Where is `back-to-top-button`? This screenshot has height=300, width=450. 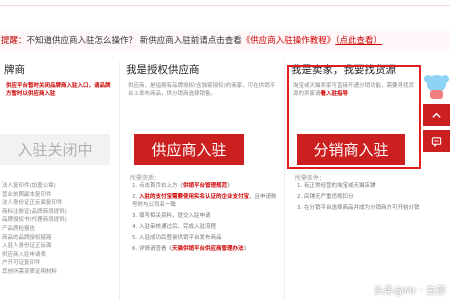 back-to-top-button is located at coordinates (436, 115).